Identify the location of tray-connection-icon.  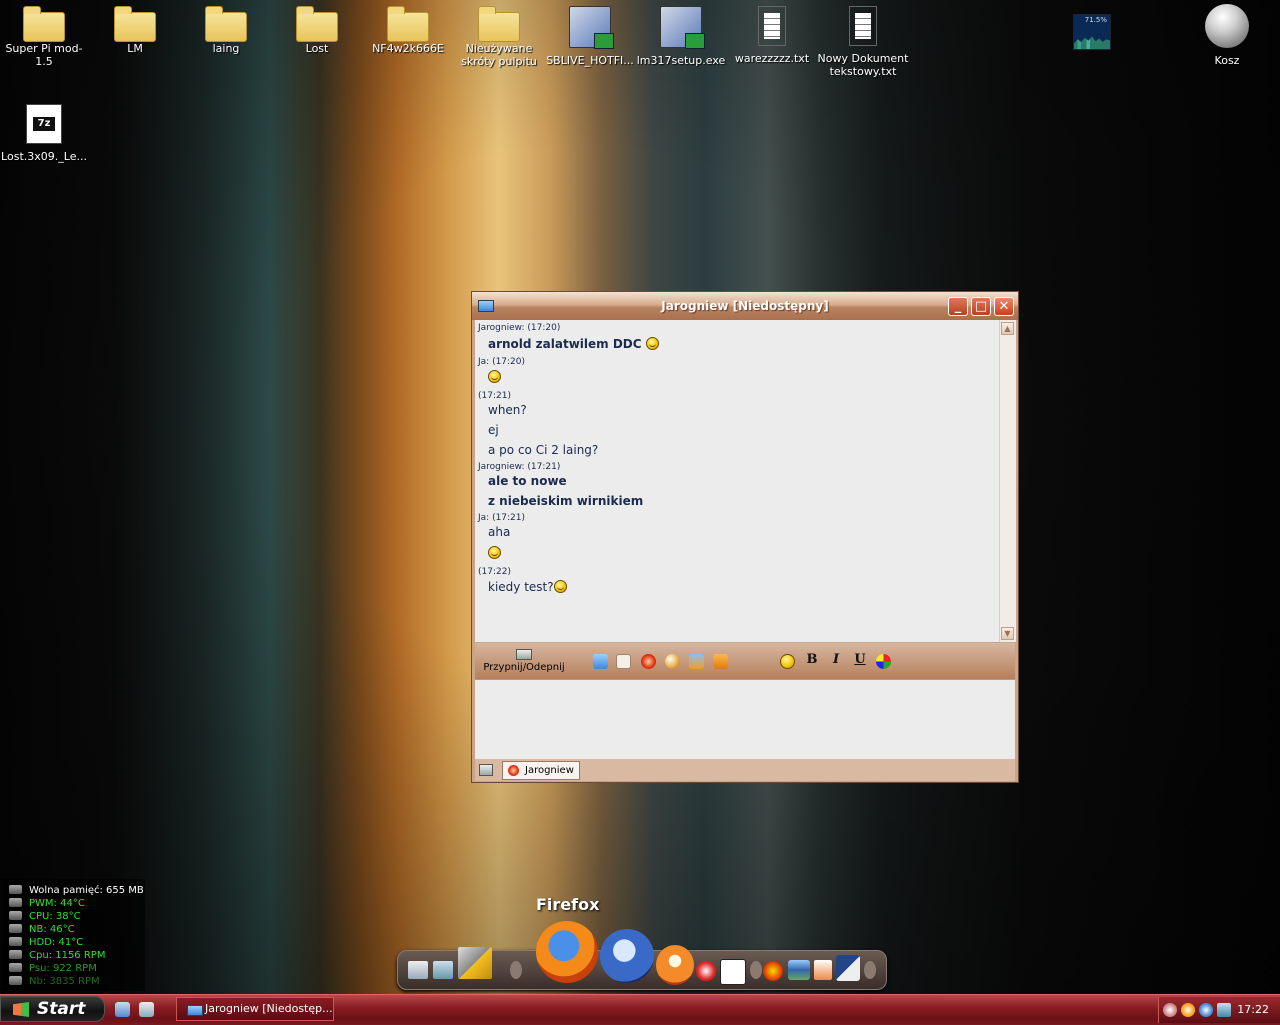
(1224, 1010).